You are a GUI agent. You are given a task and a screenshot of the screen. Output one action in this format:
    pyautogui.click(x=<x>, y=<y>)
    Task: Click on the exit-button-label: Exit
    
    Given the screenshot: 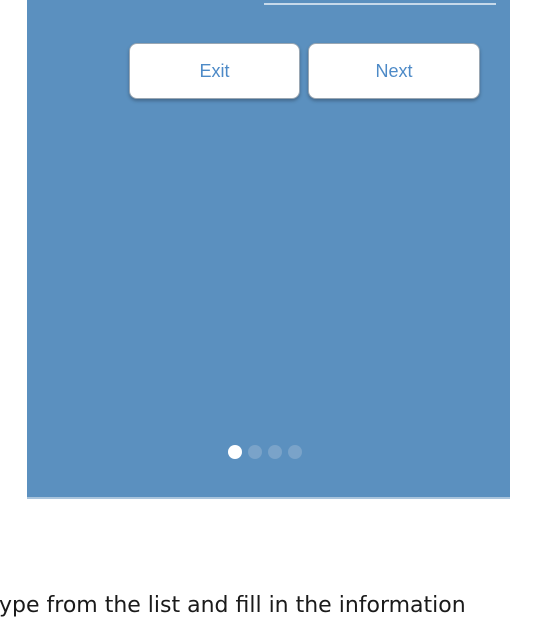 What is the action you would take?
    pyautogui.click(x=214, y=70)
    